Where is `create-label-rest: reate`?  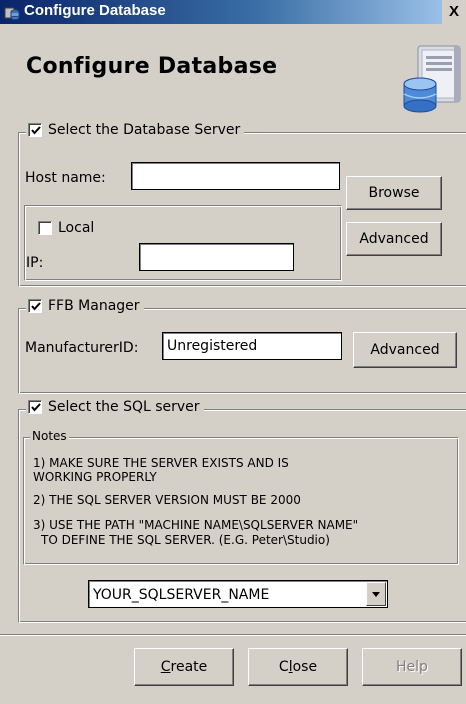
create-label-rest: reate is located at coordinates (189, 667).